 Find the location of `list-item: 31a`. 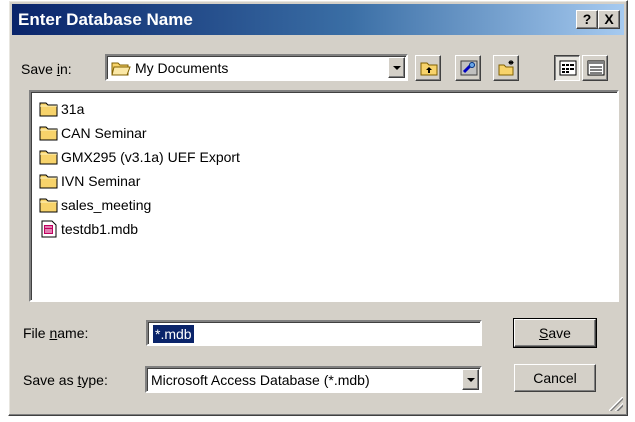

list-item: 31a is located at coordinates (61, 109).